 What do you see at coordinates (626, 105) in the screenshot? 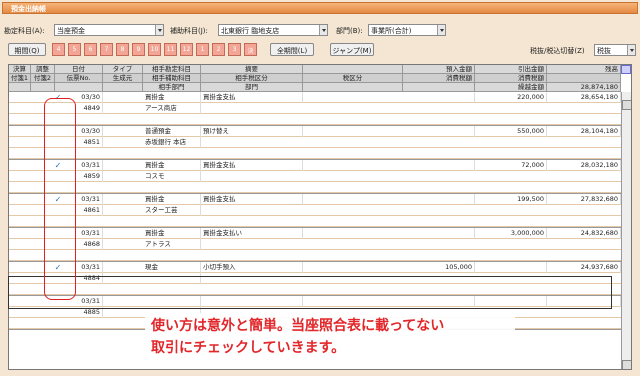
I see `scroll-up-button` at bounding box center [626, 105].